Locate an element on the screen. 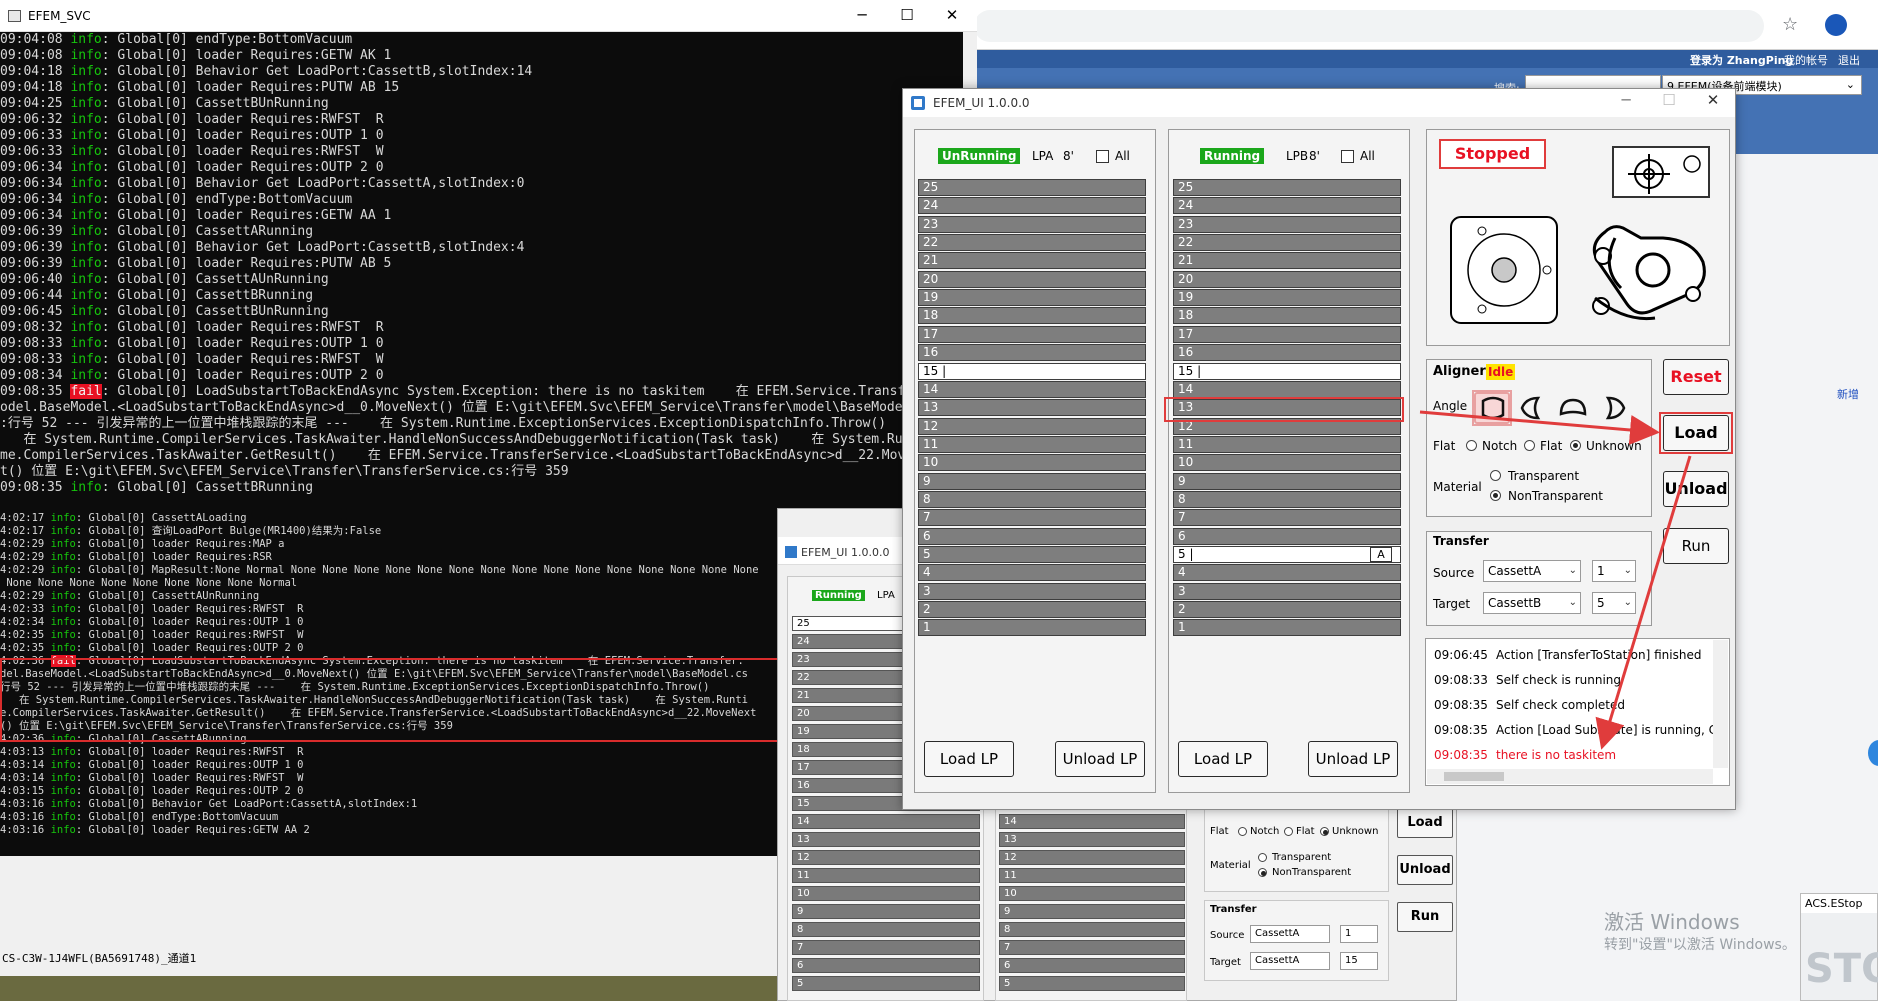  lpb-slot-20: 20 is located at coordinates (1287, 279).